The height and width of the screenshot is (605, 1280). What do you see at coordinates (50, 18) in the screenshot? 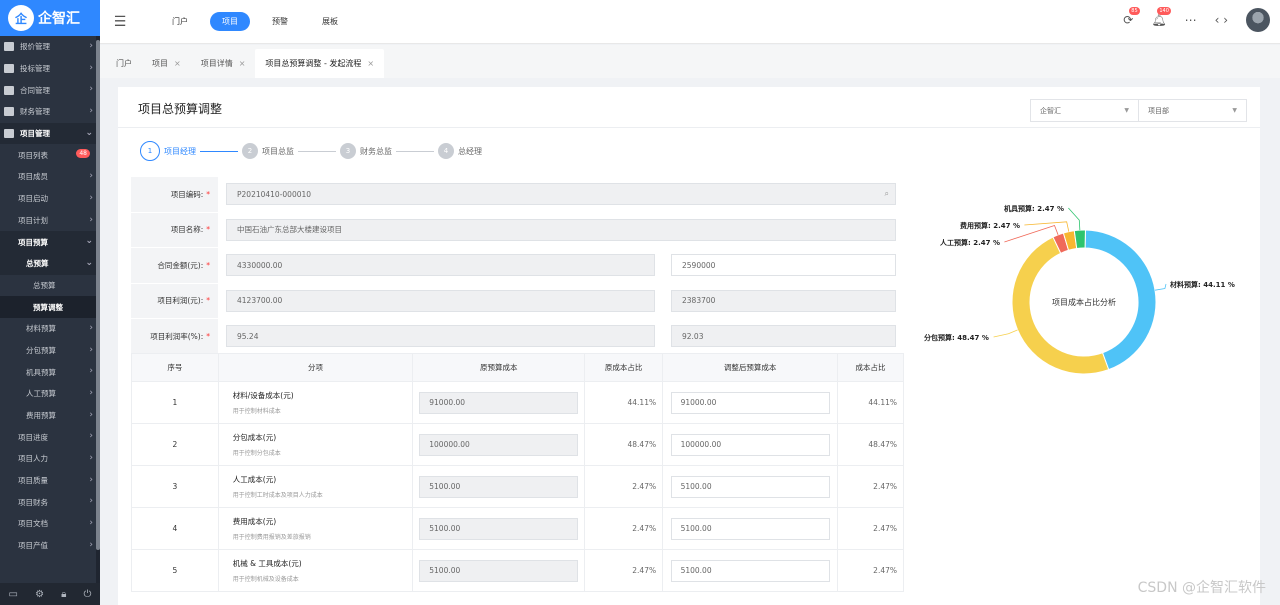
I see `brand-logo: 企 企智汇` at bounding box center [50, 18].